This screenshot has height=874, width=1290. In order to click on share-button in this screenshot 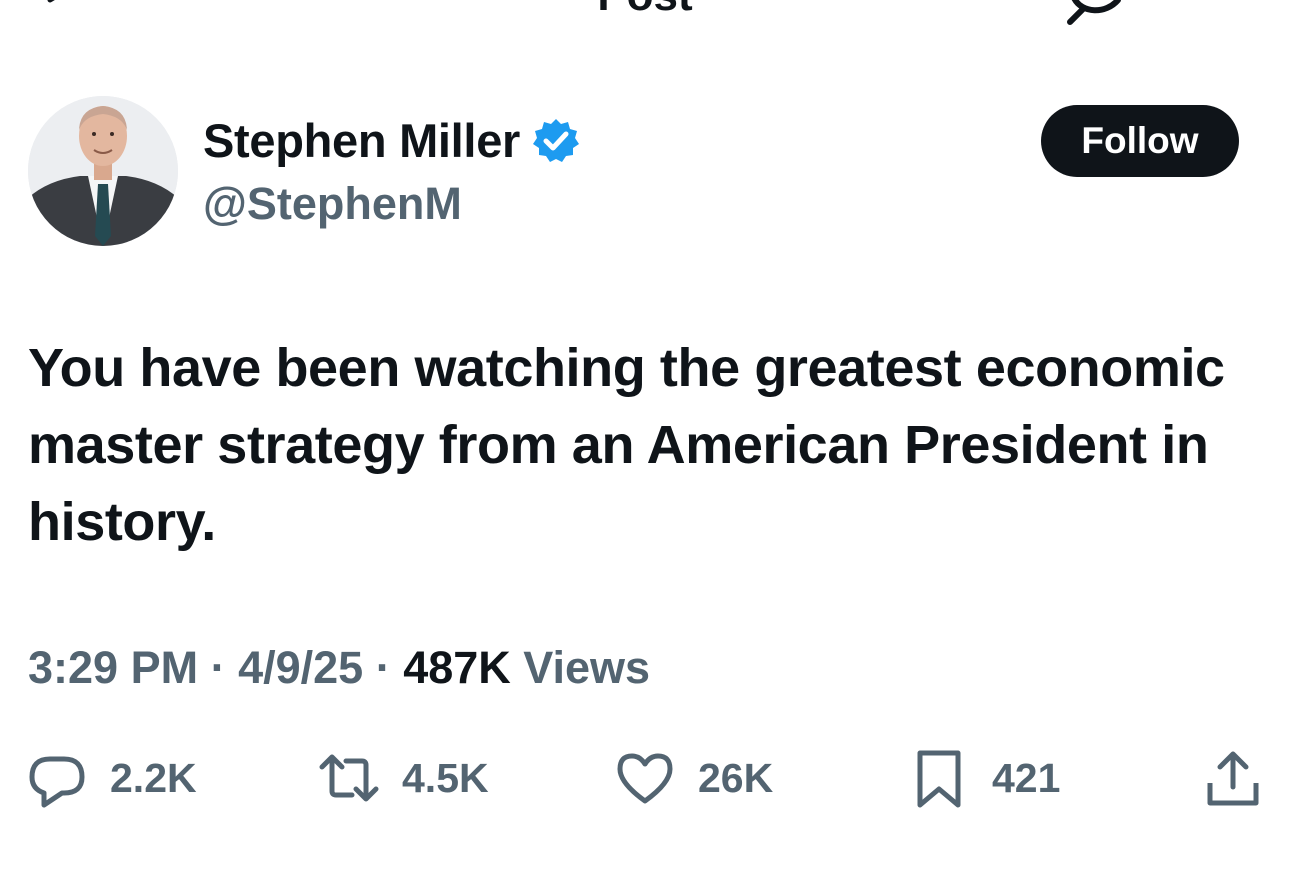, I will do `click(1233, 778)`.